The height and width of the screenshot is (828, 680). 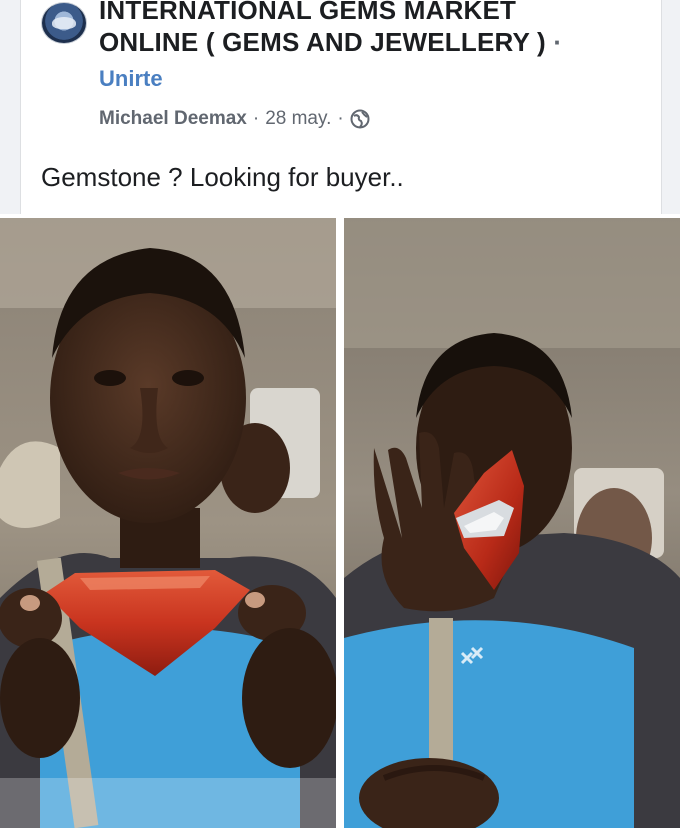 What do you see at coordinates (131, 79) in the screenshot?
I see `join-group-link: Unirte` at bounding box center [131, 79].